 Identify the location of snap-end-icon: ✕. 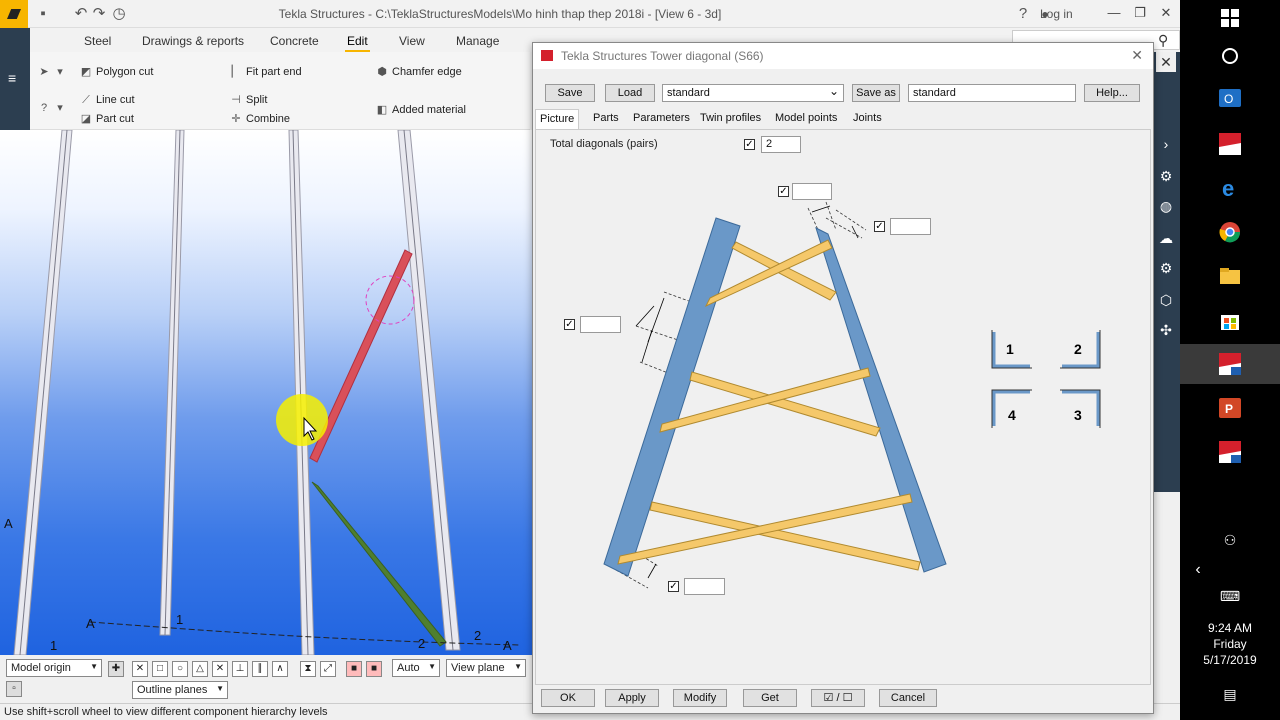
(140, 669).